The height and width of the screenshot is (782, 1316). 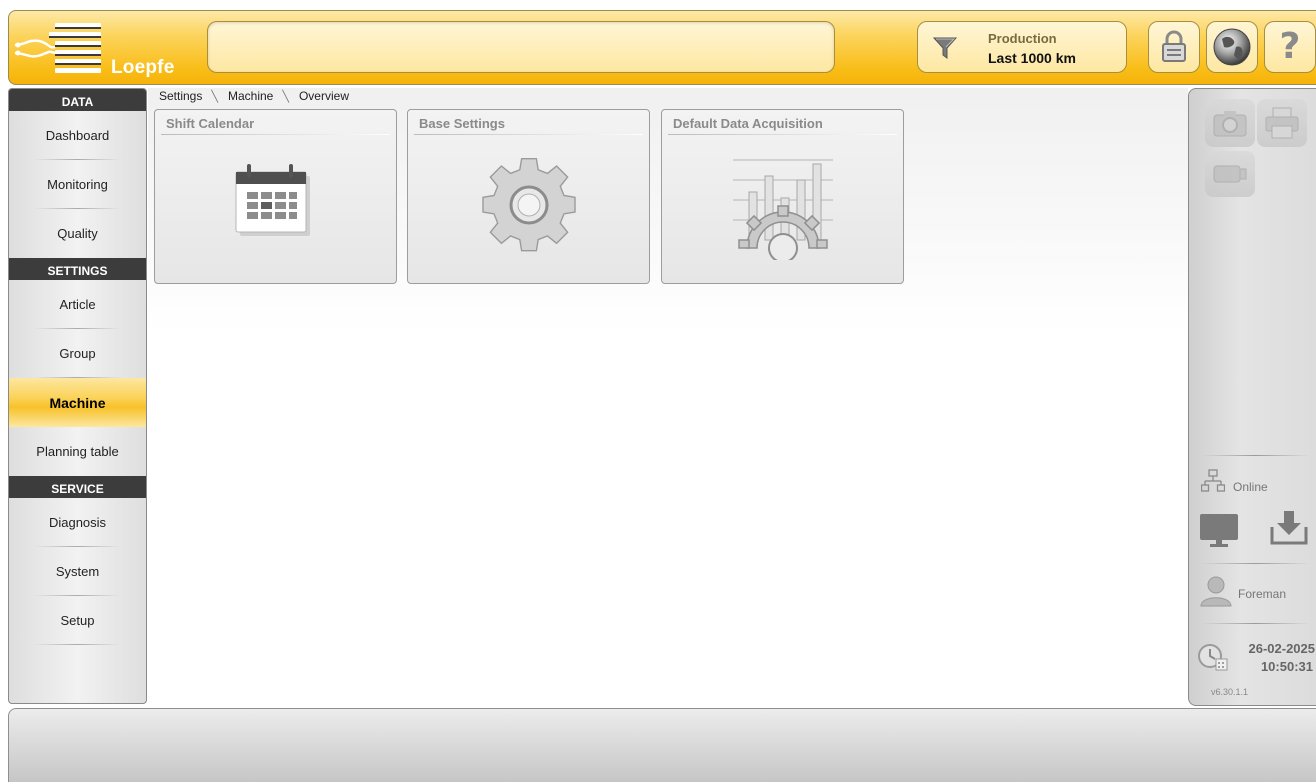 What do you see at coordinates (462, 123) in the screenshot?
I see `tile-title: Base Settings` at bounding box center [462, 123].